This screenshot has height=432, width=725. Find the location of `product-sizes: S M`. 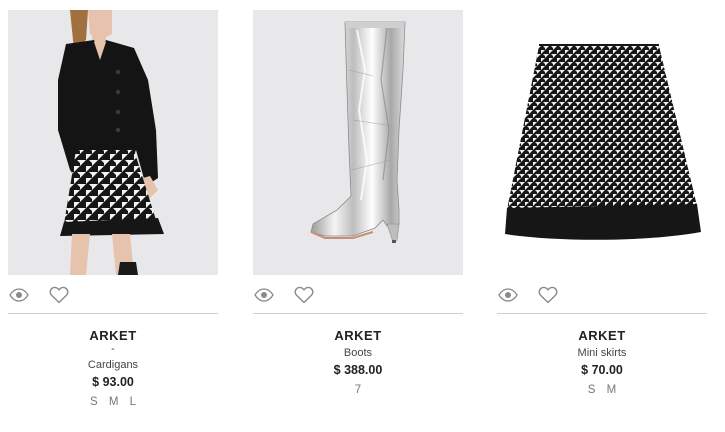

product-sizes: S M is located at coordinates (604, 390).